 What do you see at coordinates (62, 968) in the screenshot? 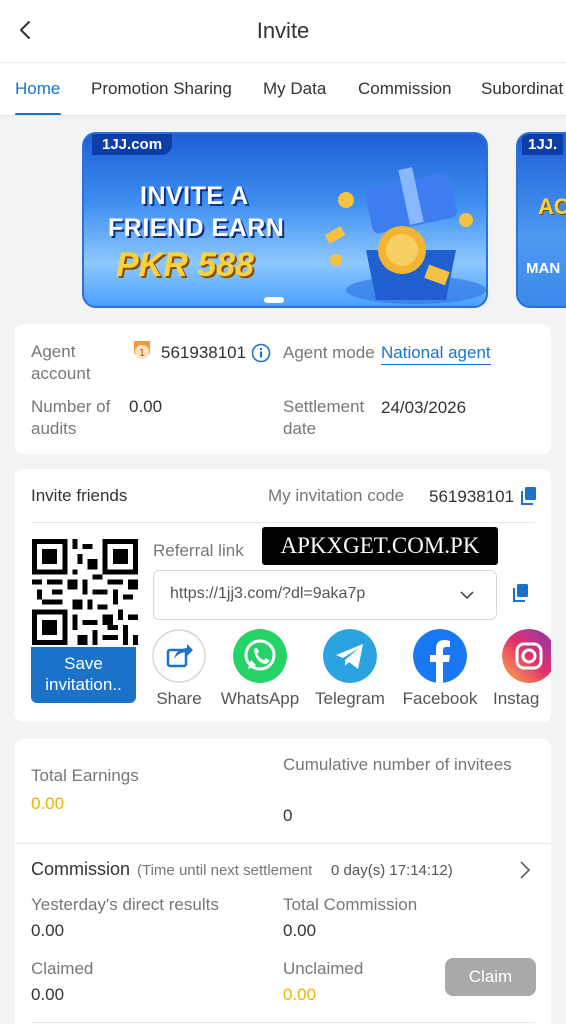
I see `claimed-label: Claimed` at bounding box center [62, 968].